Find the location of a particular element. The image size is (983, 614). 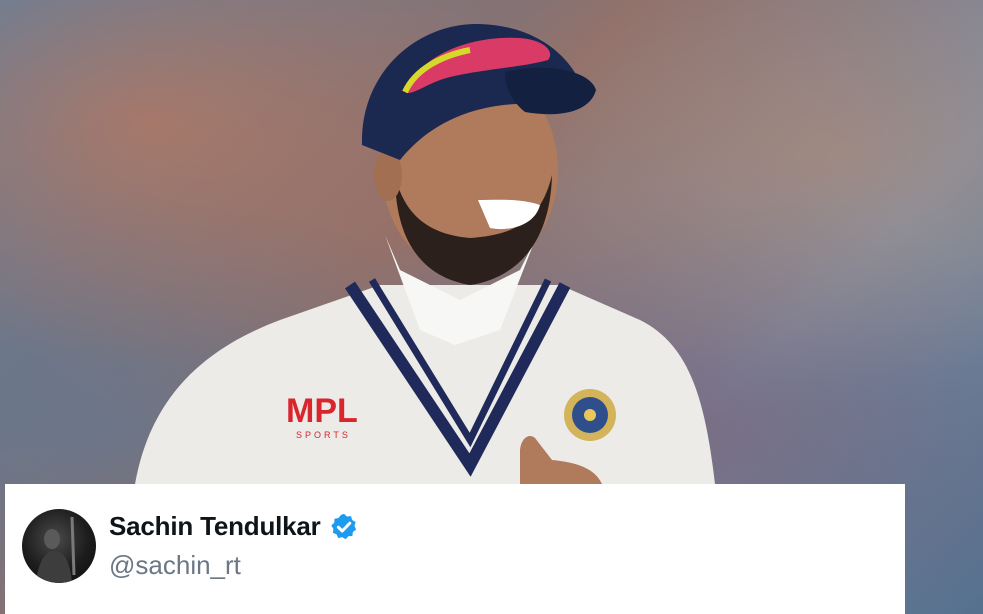

avatar-silhouette-icon is located at coordinates (56, 549).